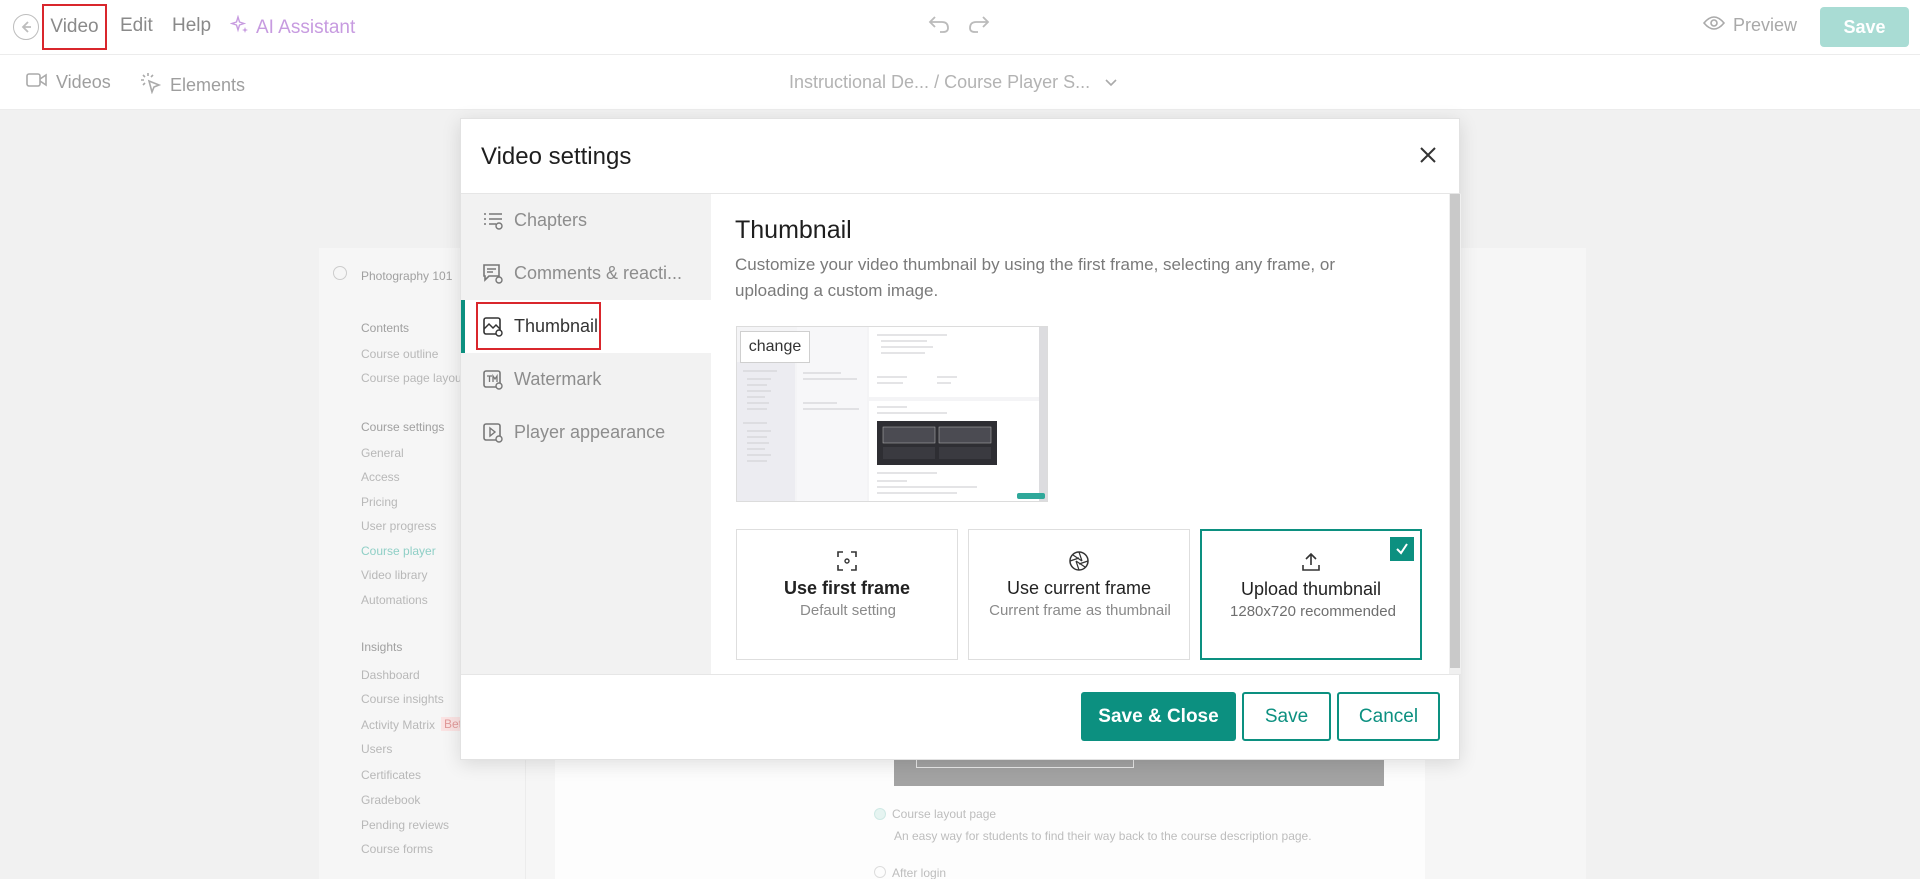 This screenshot has height=879, width=1920. I want to click on comments-icon, so click(493, 274).